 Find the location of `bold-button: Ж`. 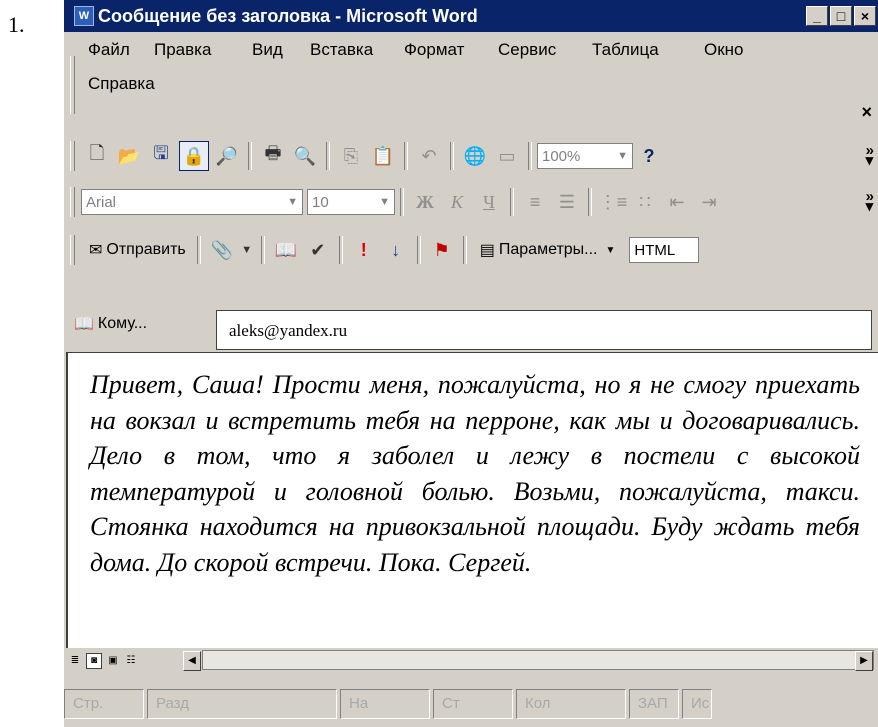

bold-button: Ж is located at coordinates (425, 202).